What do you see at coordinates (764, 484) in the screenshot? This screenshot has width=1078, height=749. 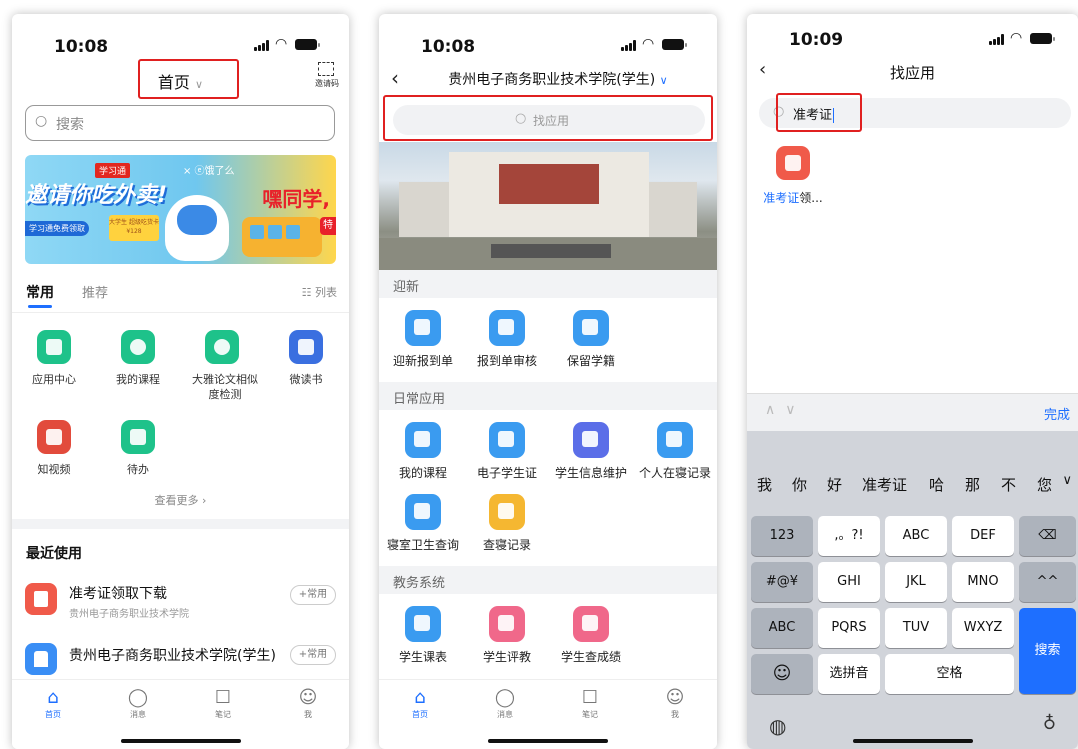 I see `candidate: 我` at bounding box center [764, 484].